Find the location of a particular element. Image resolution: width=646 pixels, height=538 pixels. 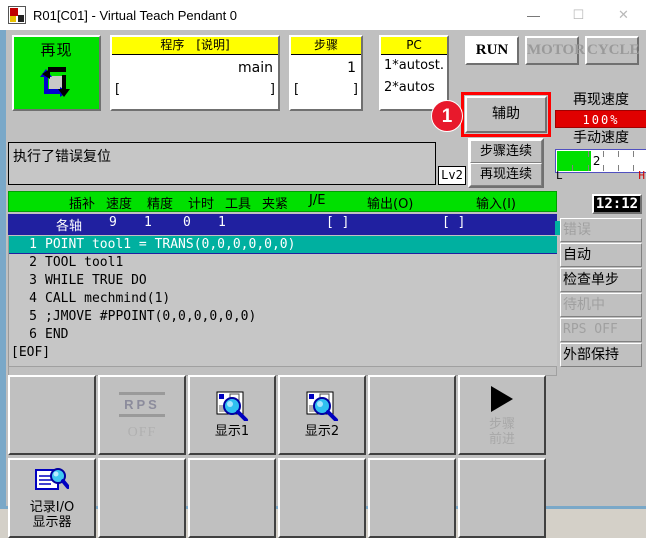

status-item-external-hold: 外部保持 is located at coordinates (601, 355).